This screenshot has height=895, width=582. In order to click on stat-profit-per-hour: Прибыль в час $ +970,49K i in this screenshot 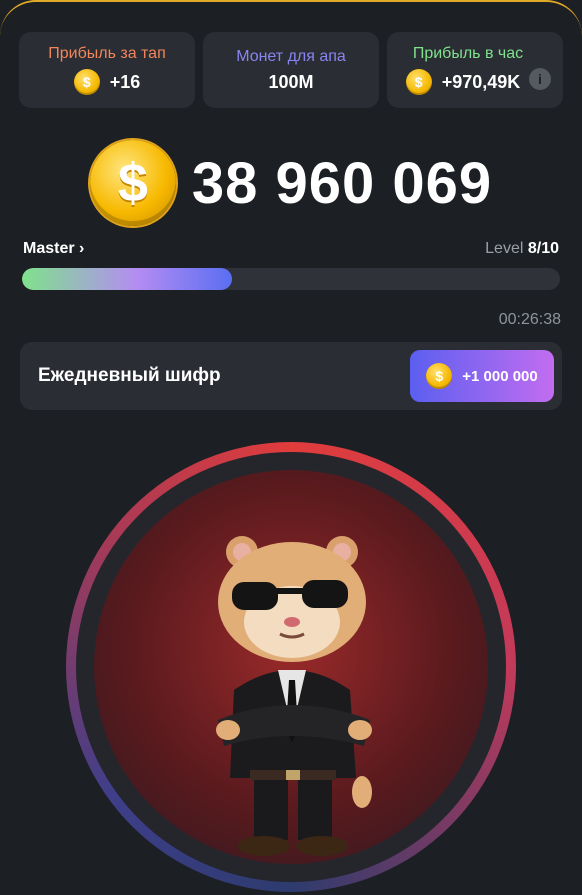, I will do `click(475, 70)`.